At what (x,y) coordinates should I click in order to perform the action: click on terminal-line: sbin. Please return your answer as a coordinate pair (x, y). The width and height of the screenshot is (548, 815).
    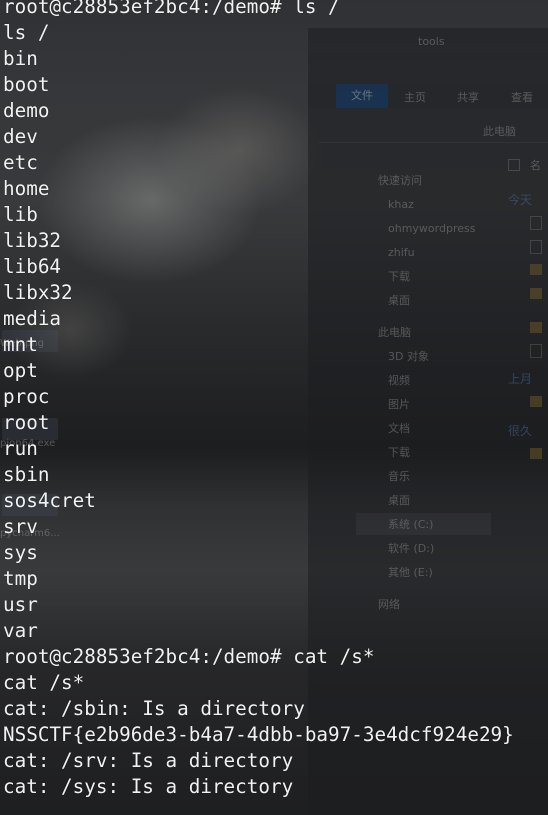
    Looking at the image, I should click on (26, 474).